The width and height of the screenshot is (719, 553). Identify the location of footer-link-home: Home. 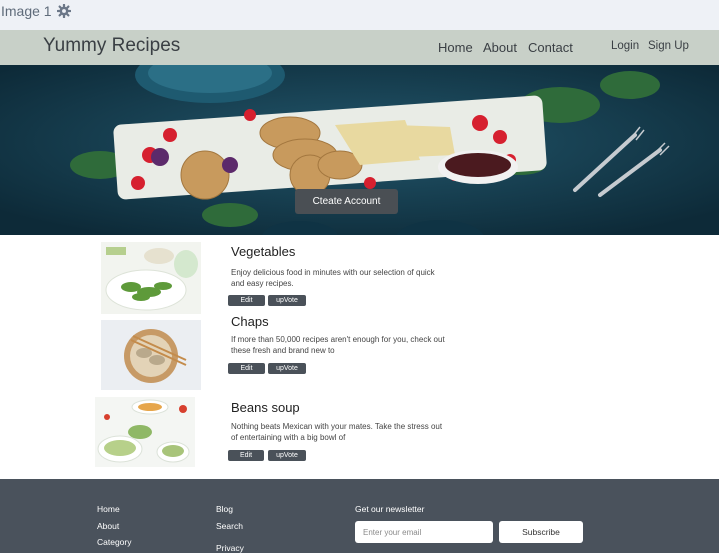
(108, 509).